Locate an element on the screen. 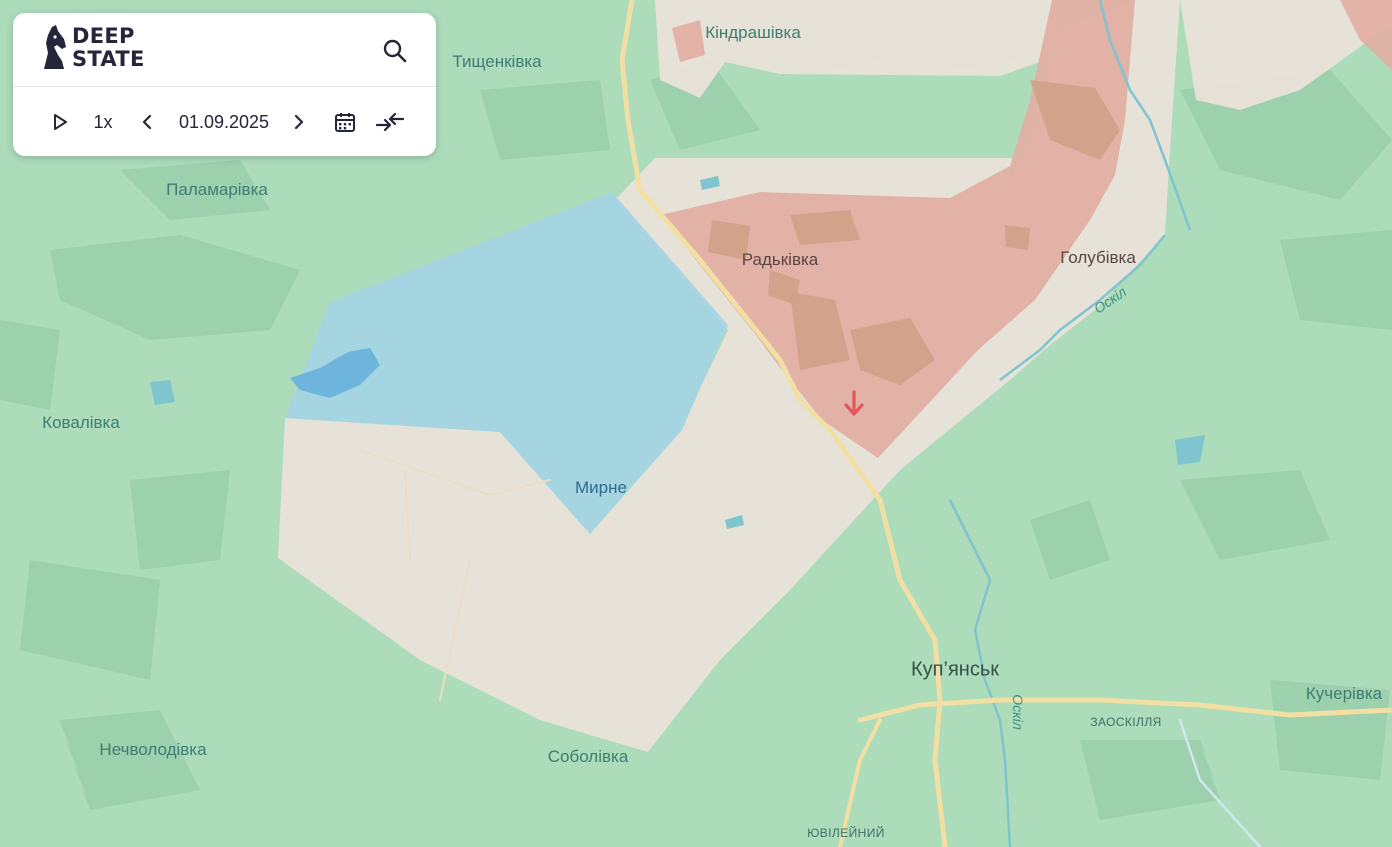  prev-date-button is located at coordinates (147, 122).